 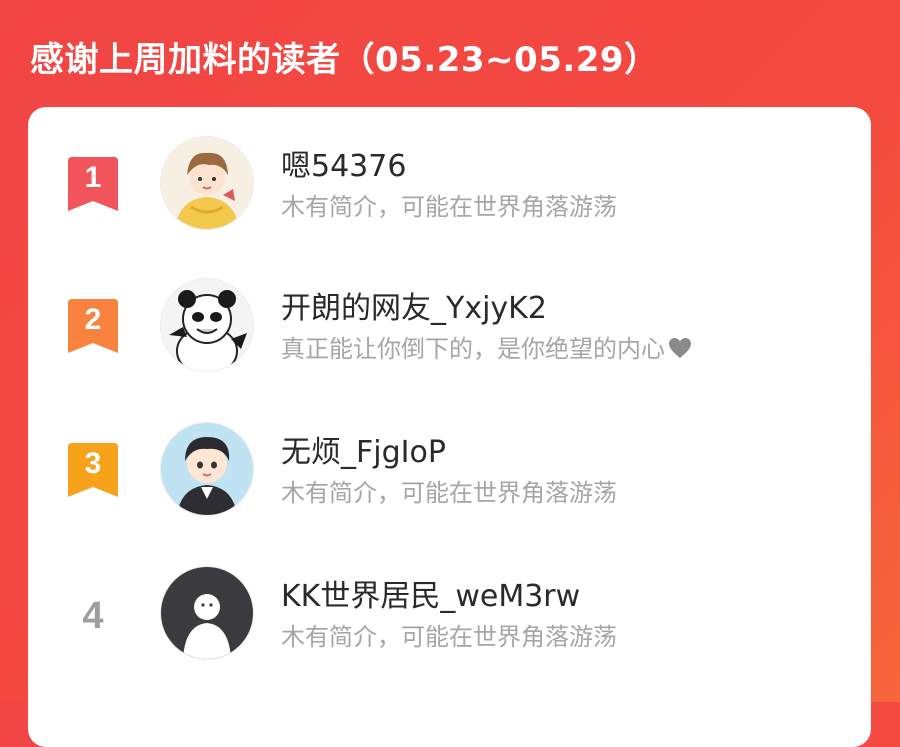 I want to click on cartoon-boy-yellow-hoodie-avatar-icon, so click(x=207, y=183).